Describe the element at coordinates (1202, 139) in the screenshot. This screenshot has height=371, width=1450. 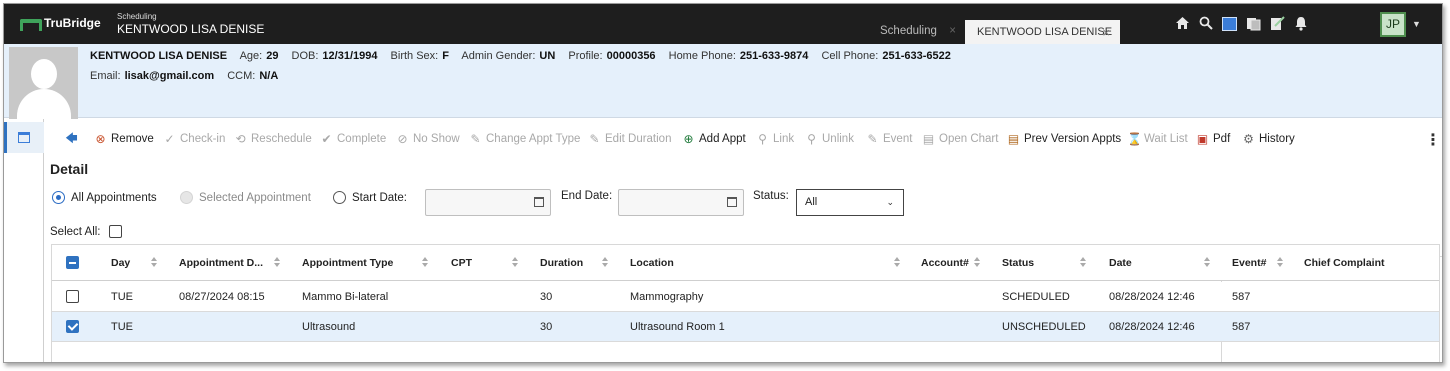
I see `pdf-icon: ▣` at that location.